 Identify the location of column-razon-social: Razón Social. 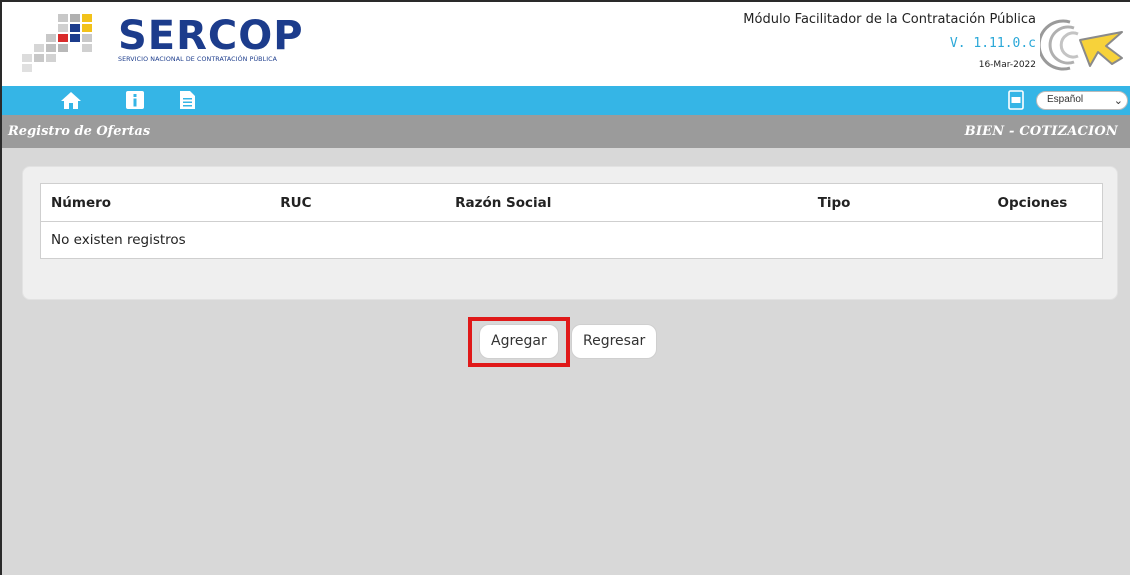
(626, 202).